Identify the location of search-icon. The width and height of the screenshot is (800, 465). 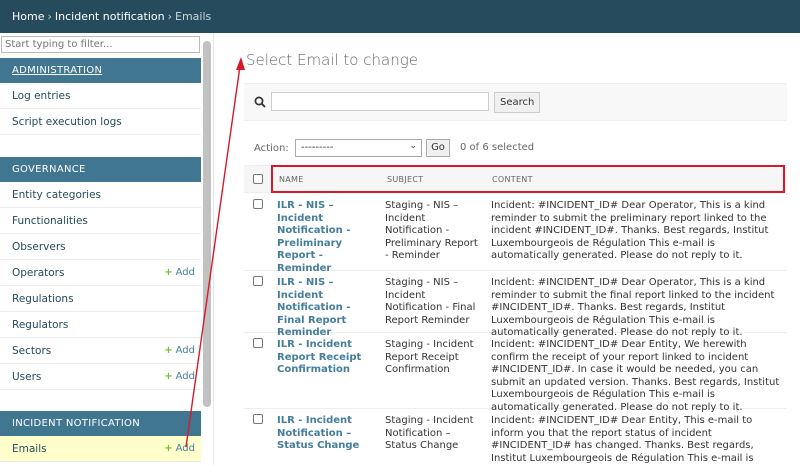
(260, 102).